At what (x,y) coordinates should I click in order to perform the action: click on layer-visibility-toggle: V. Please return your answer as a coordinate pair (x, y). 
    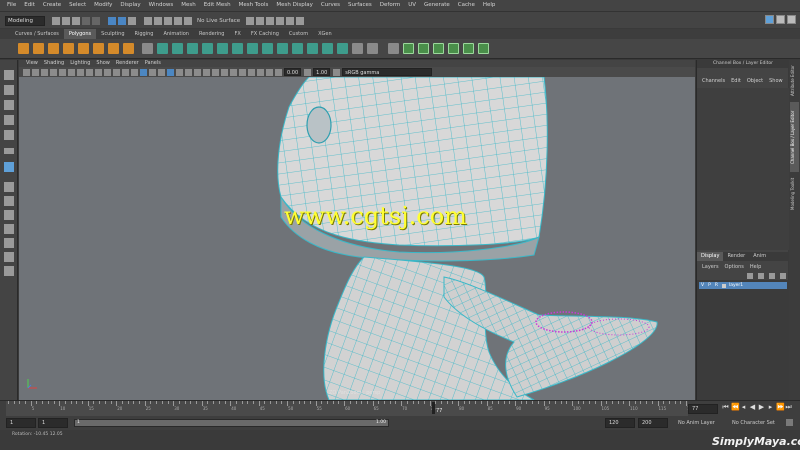
    Looking at the image, I should click on (702, 285).